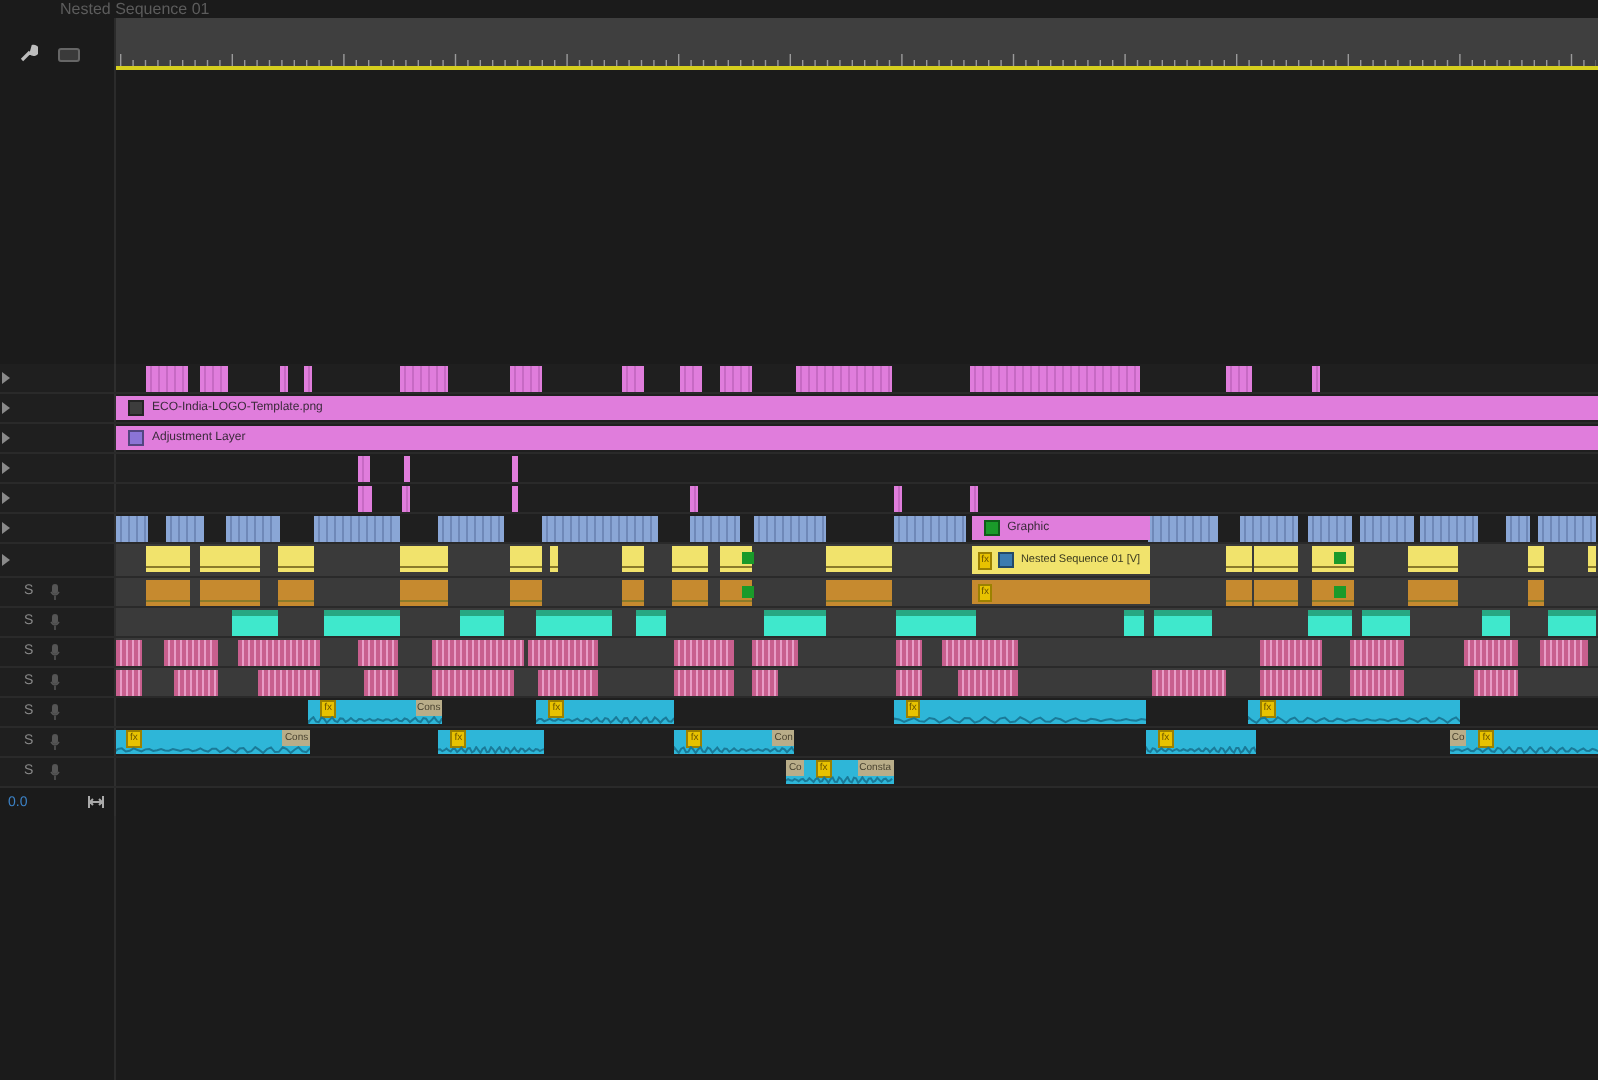  I want to click on time-ruler, so click(857, 44).